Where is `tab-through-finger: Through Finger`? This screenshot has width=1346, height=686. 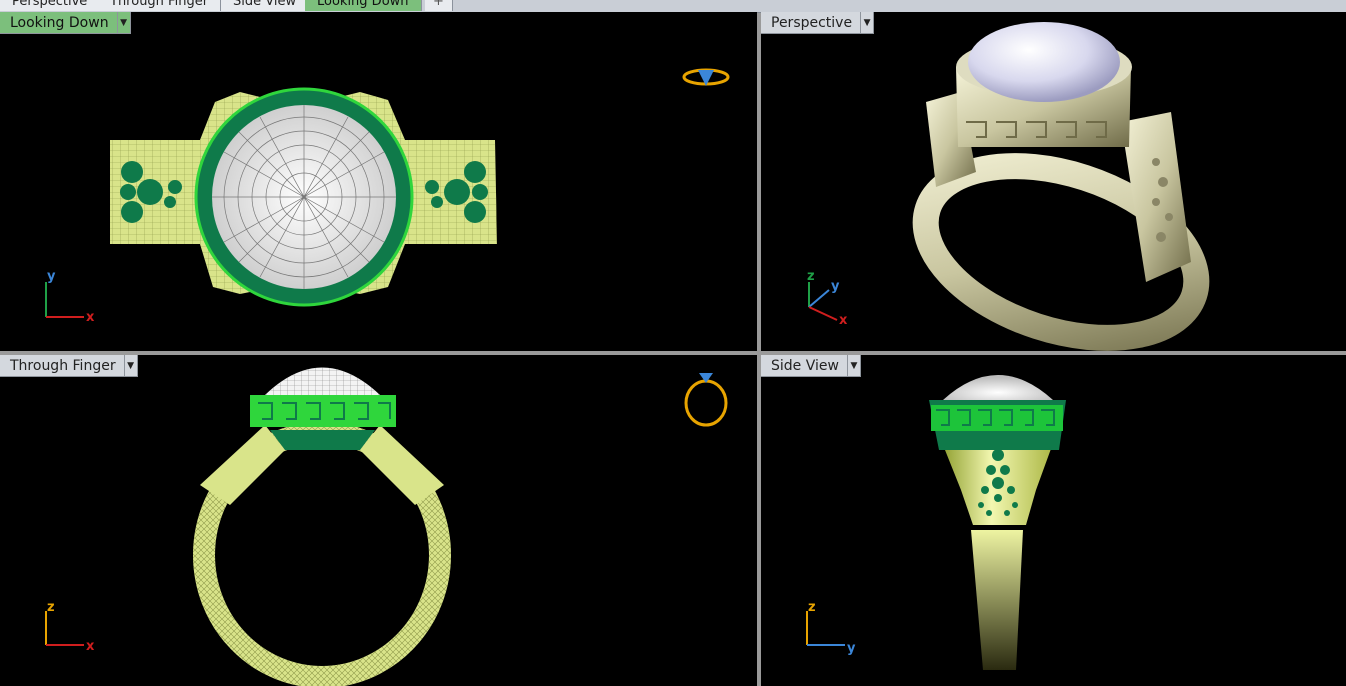
tab-through-finger: Through Finger is located at coordinates (160, 5).